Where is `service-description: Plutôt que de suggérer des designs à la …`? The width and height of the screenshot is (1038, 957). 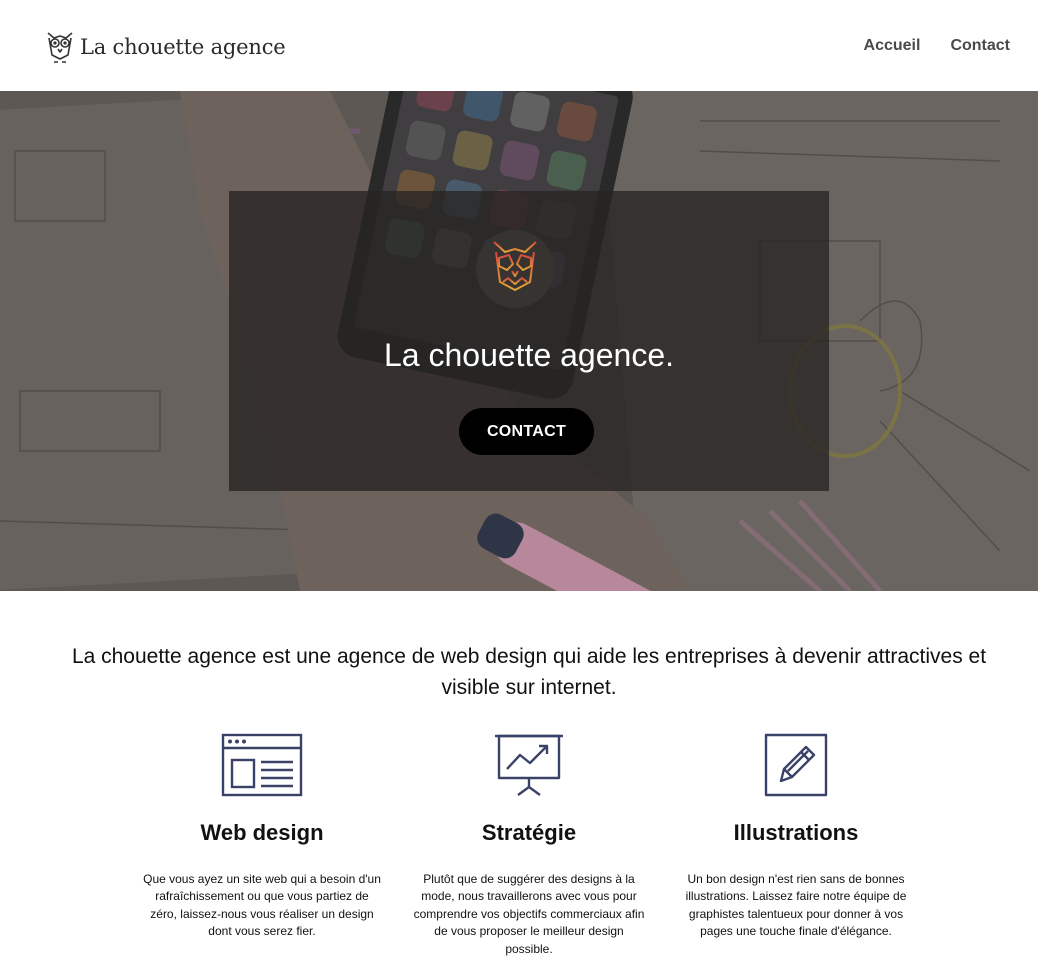 service-description: Plutôt que de suggérer des designs à la … is located at coordinates (529, 914).